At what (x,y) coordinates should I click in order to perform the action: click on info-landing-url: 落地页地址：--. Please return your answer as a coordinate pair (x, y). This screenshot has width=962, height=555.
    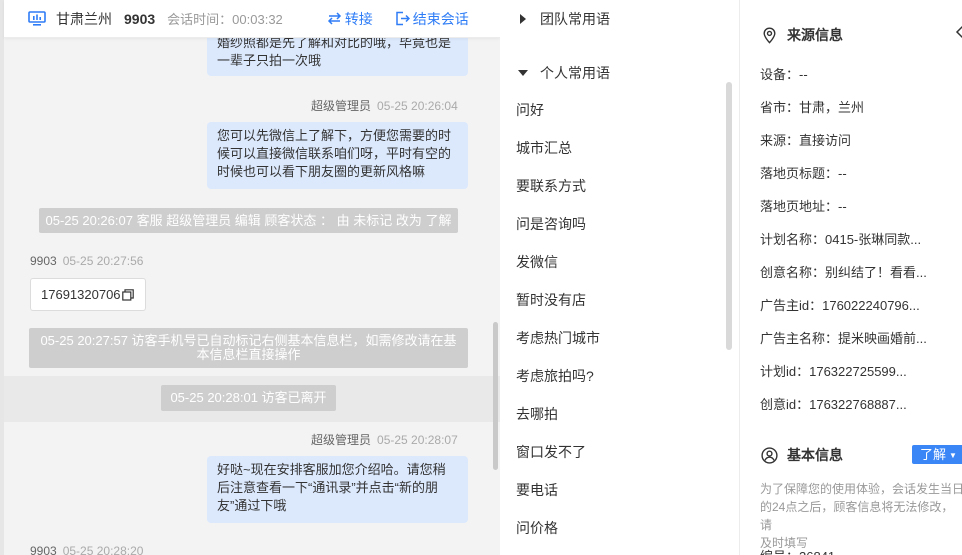
    Looking at the image, I should click on (803, 206).